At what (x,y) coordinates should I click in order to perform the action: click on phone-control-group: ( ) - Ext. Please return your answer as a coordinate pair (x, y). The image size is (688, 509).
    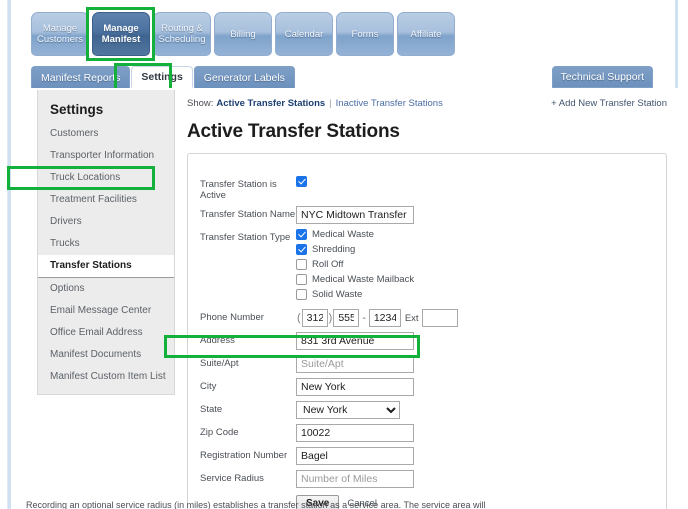
    Looking at the image, I should click on (377, 318).